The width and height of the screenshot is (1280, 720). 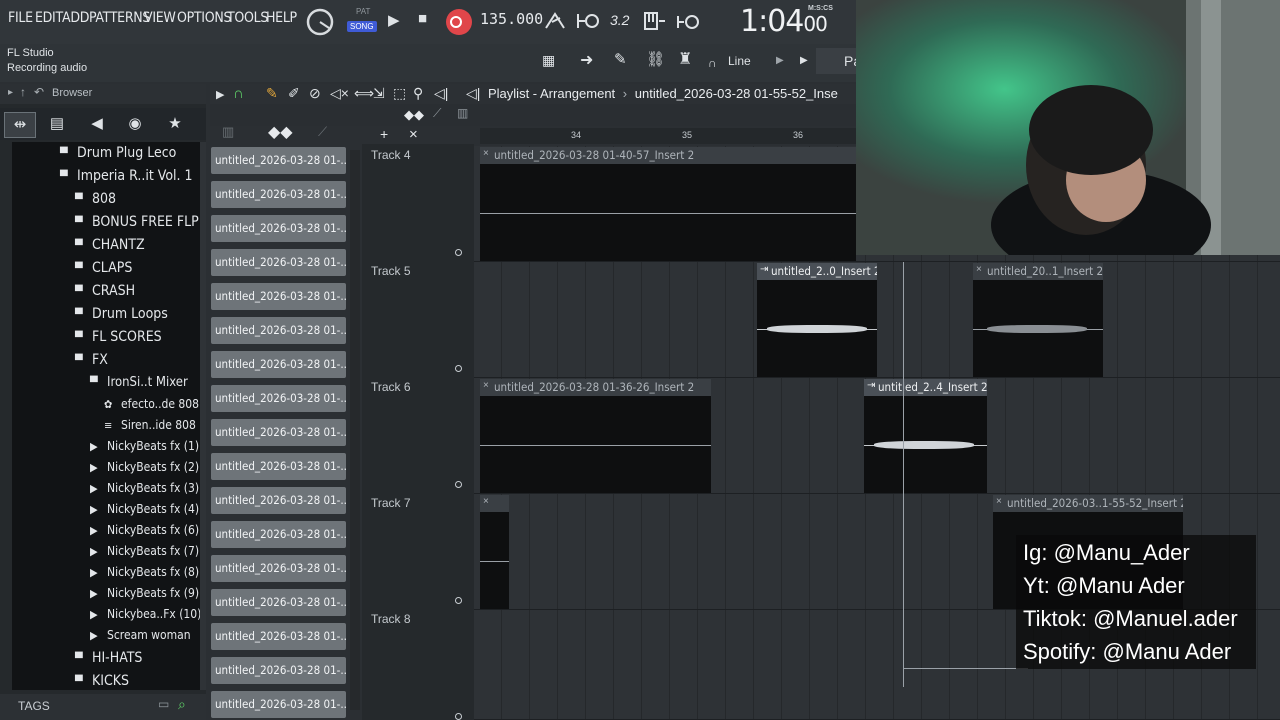 I want to click on favorites-tab-icon: ★, so click(x=175, y=124).